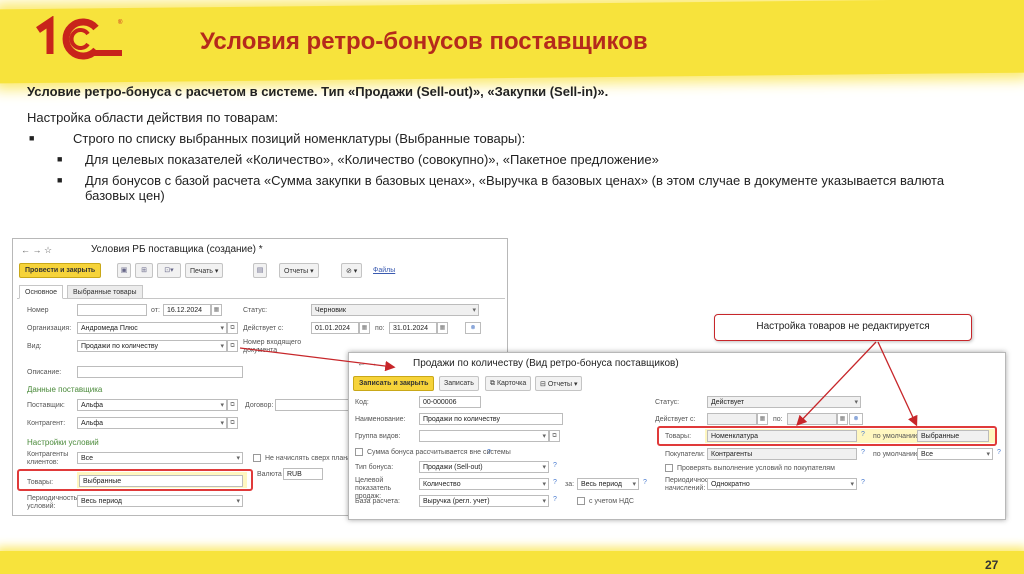 The image size is (1024, 574). I want to click on period-unit-field: Весь период, so click(608, 484).